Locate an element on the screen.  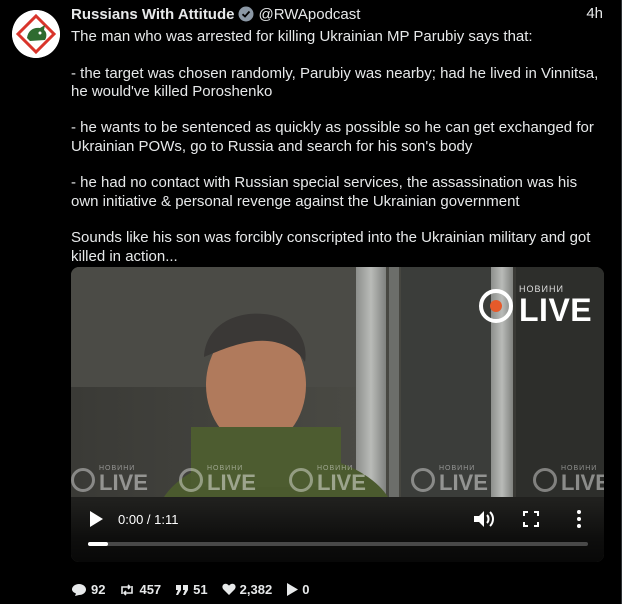
video-progress-fill is located at coordinates (98, 544).